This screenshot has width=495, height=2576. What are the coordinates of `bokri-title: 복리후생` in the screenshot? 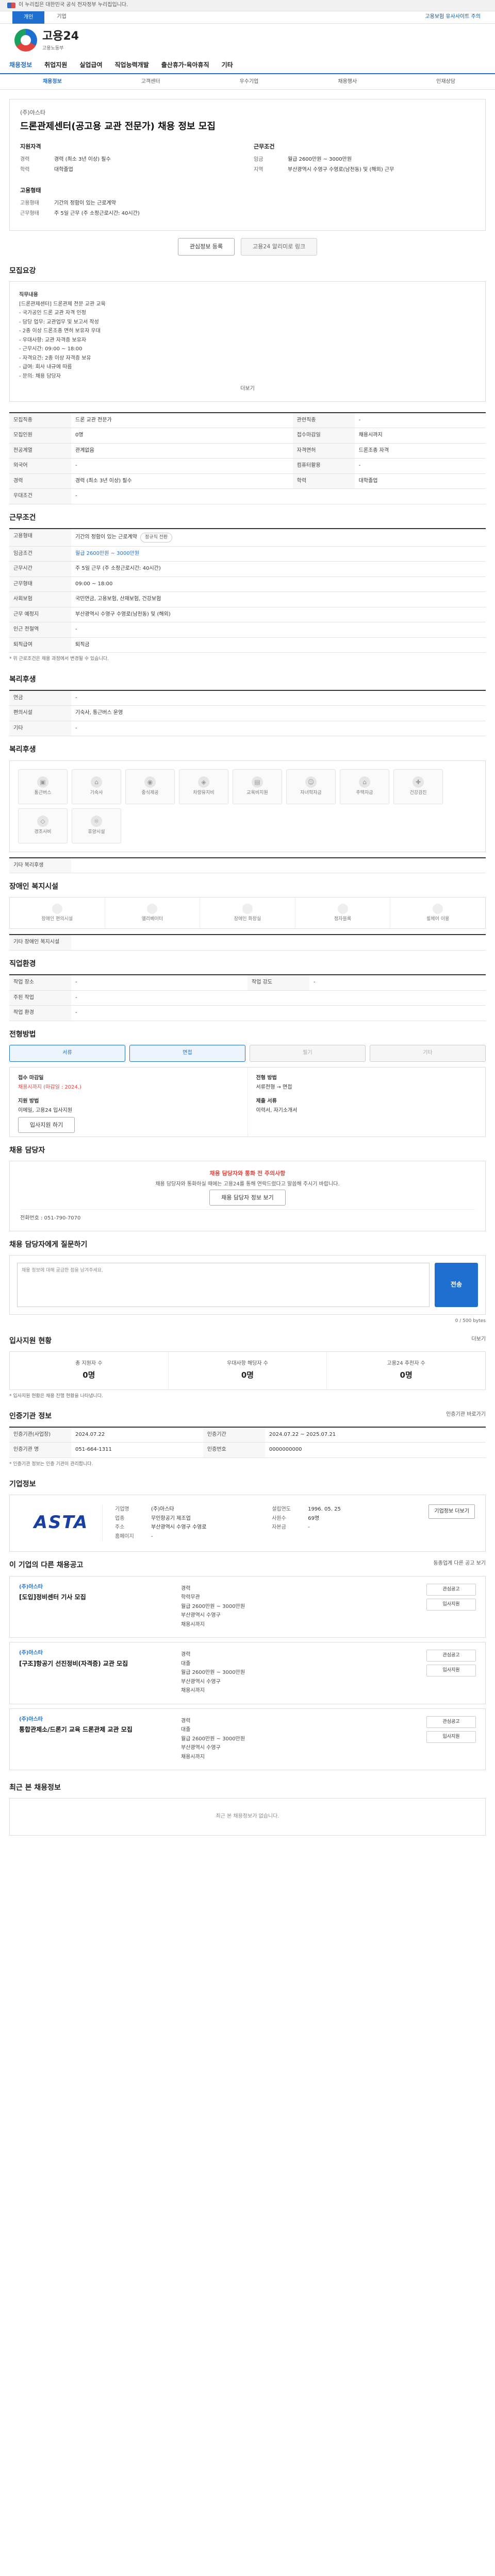 It's located at (23, 679).